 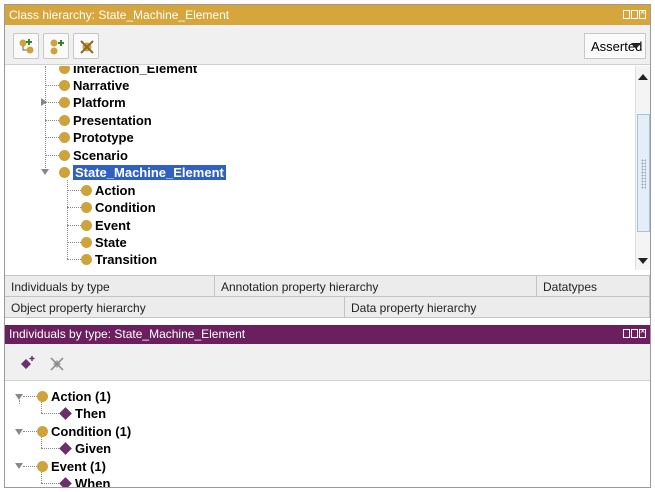 What do you see at coordinates (128, 71) in the screenshot?
I see `tree-node-interaction-element: Interaction_Element` at bounding box center [128, 71].